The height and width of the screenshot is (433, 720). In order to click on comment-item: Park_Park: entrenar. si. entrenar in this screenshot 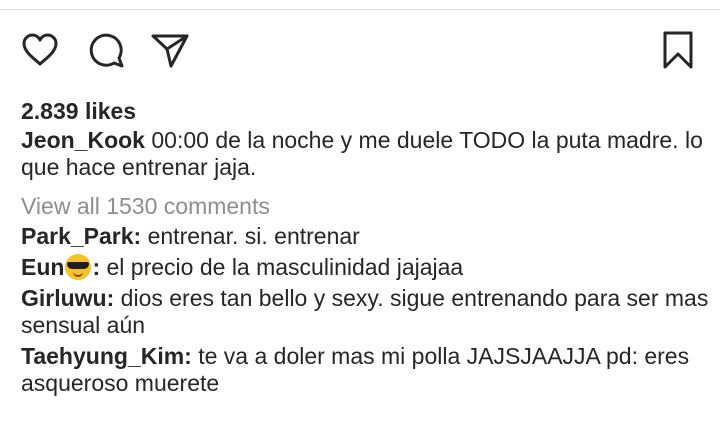, I will do `click(366, 236)`.